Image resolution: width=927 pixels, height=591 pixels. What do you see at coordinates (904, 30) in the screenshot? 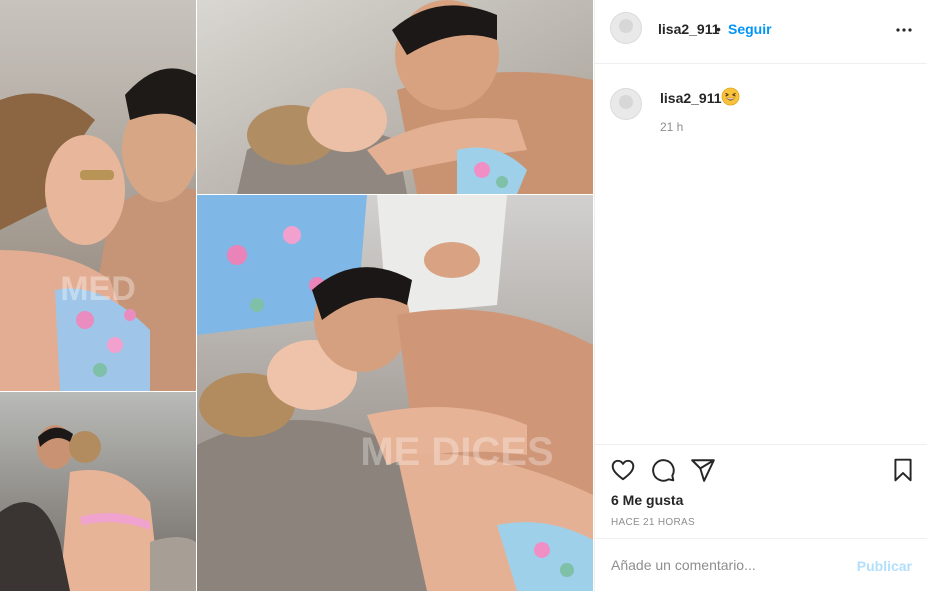
I see `more-options-icon` at bounding box center [904, 30].